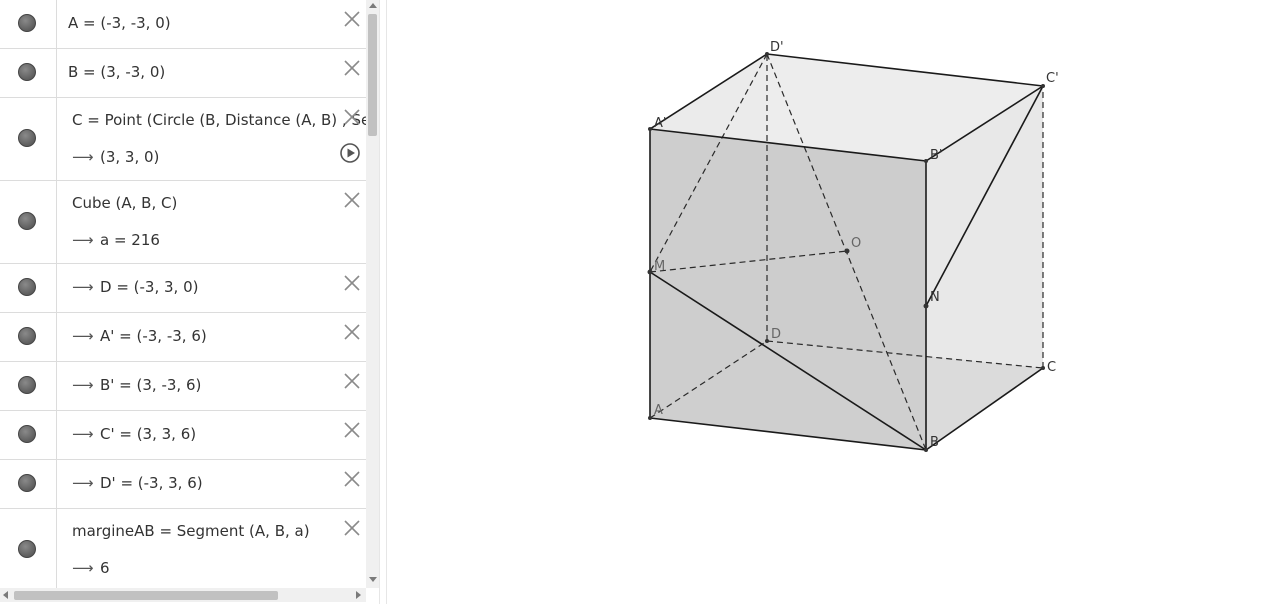 The width and height of the screenshot is (1280, 604). I want to click on point-D1, so click(767, 54).